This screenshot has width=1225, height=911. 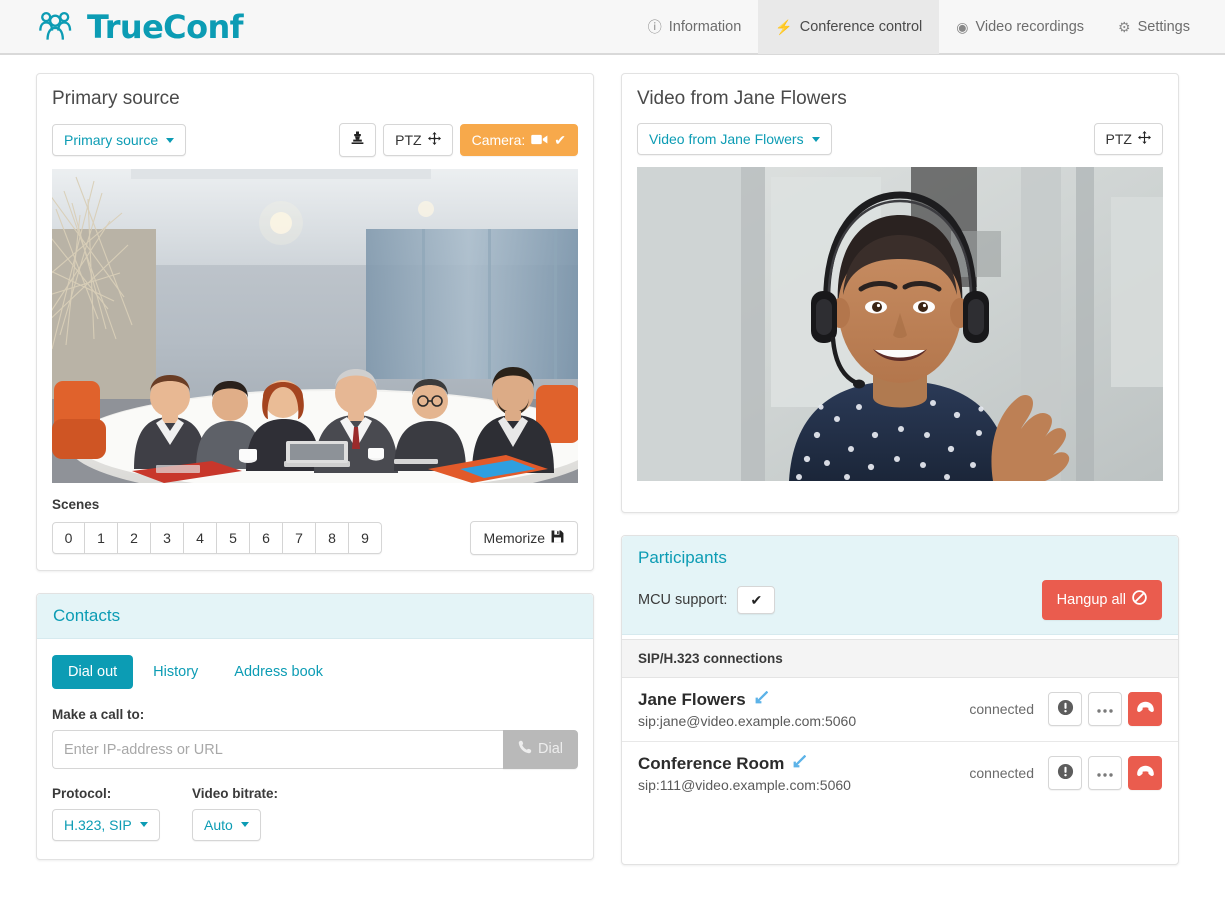 What do you see at coordinates (116, 98) in the screenshot?
I see `primary-source-title: Primary source` at bounding box center [116, 98].